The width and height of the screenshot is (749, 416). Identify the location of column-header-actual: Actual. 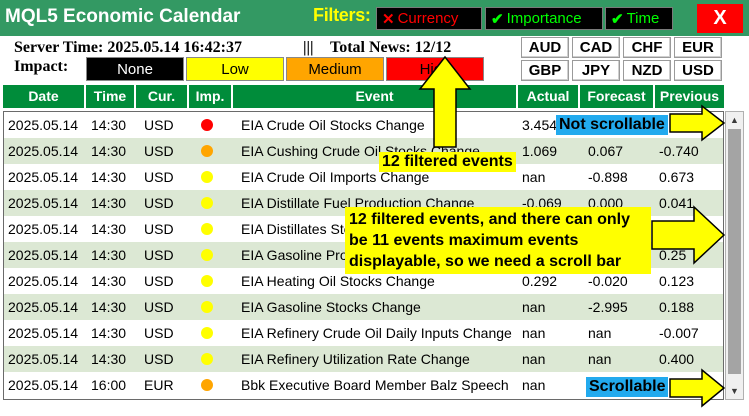
(548, 96).